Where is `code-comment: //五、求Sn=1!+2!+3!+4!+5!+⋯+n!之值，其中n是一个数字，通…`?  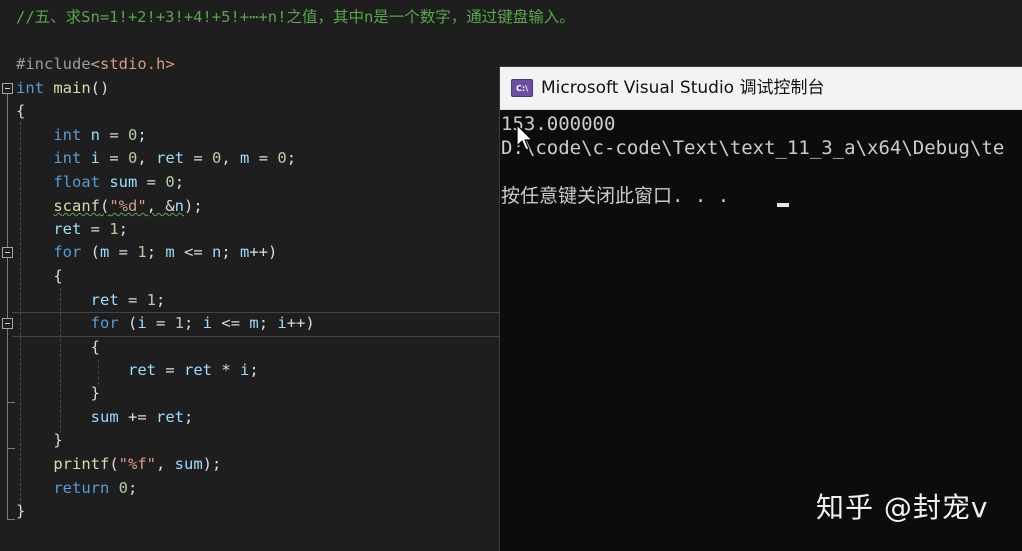
code-comment: //五、求Sn=1!+2!+3!+4!+5!+⋯+n!之值，其中n是一个数字，通… is located at coordinates (295, 17).